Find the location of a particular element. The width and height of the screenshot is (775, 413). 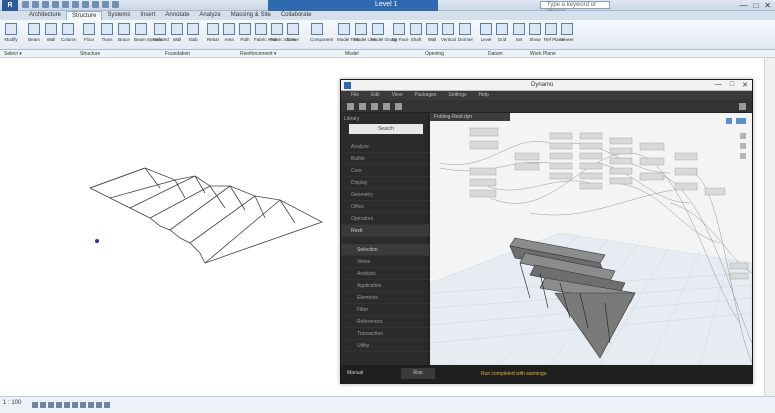

run-button: Run is located at coordinates (418, 373).